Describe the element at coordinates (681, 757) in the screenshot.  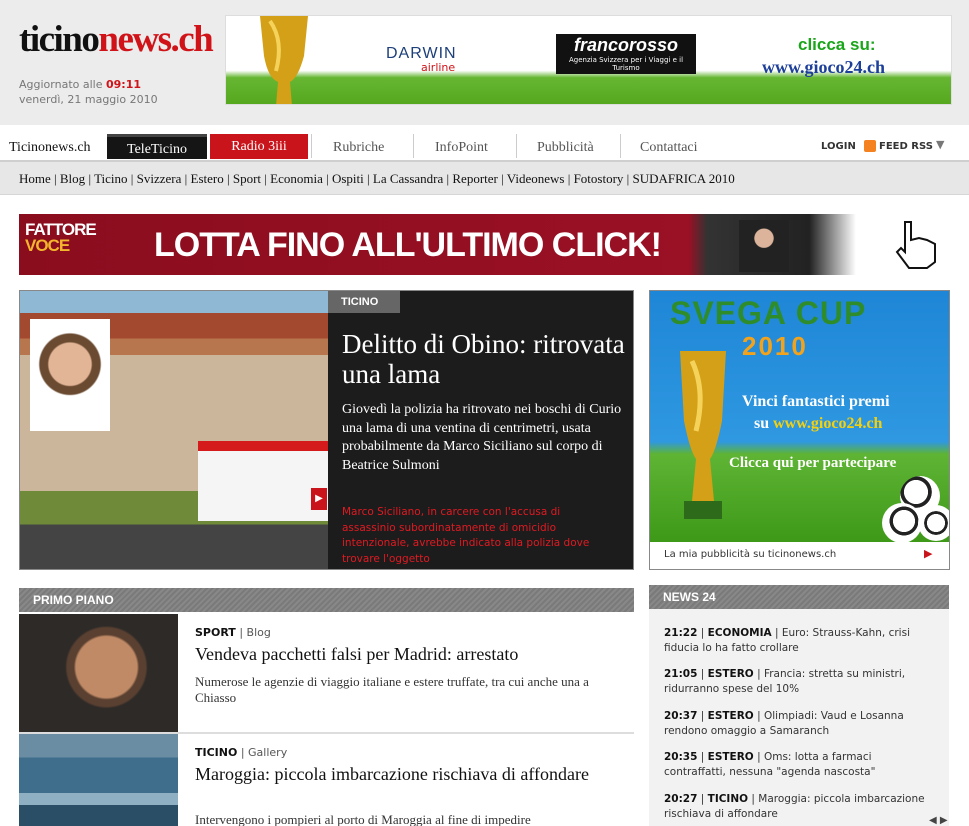
I see `news-time: 20:35` at that location.